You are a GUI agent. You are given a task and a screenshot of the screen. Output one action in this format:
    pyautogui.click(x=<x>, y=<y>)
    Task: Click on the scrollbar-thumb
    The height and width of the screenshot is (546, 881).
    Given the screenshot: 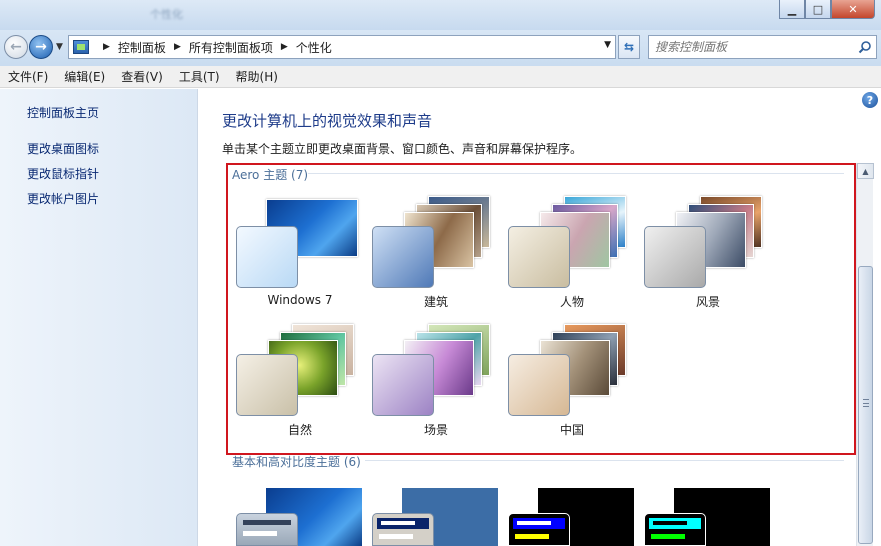 What is the action you would take?
    pyautogui.click(x=865, y=405)
    